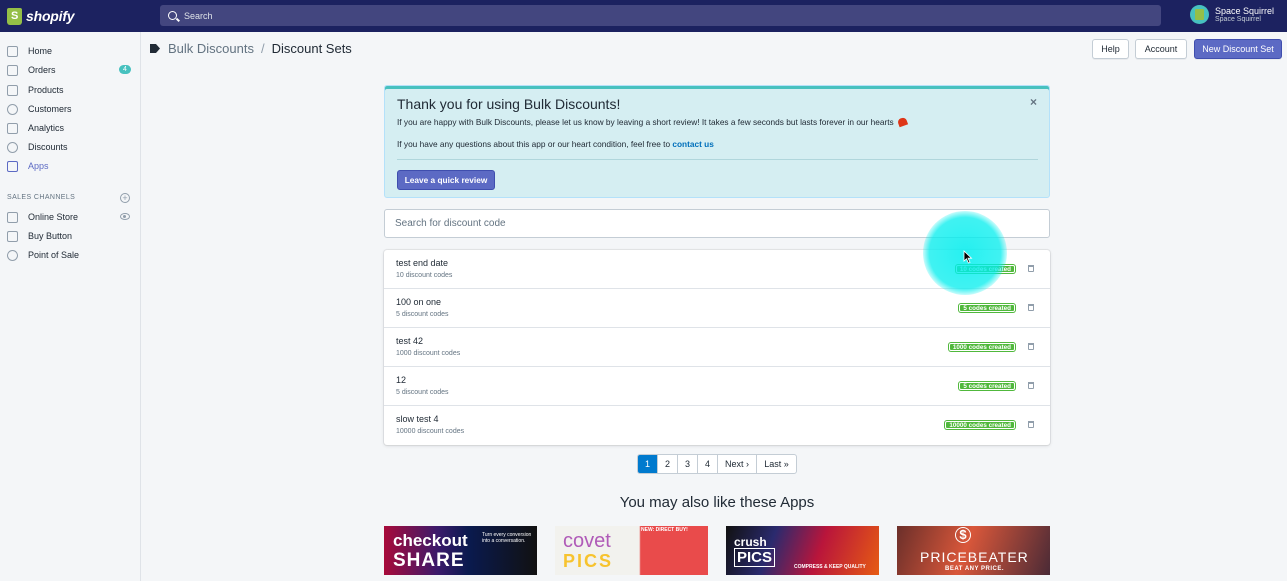 This screenshot has width=1287, height=581. What do you see at coordinates (688, 464) in the screenshot?
I see `page-3: 3` at bounding box center [688, 464].